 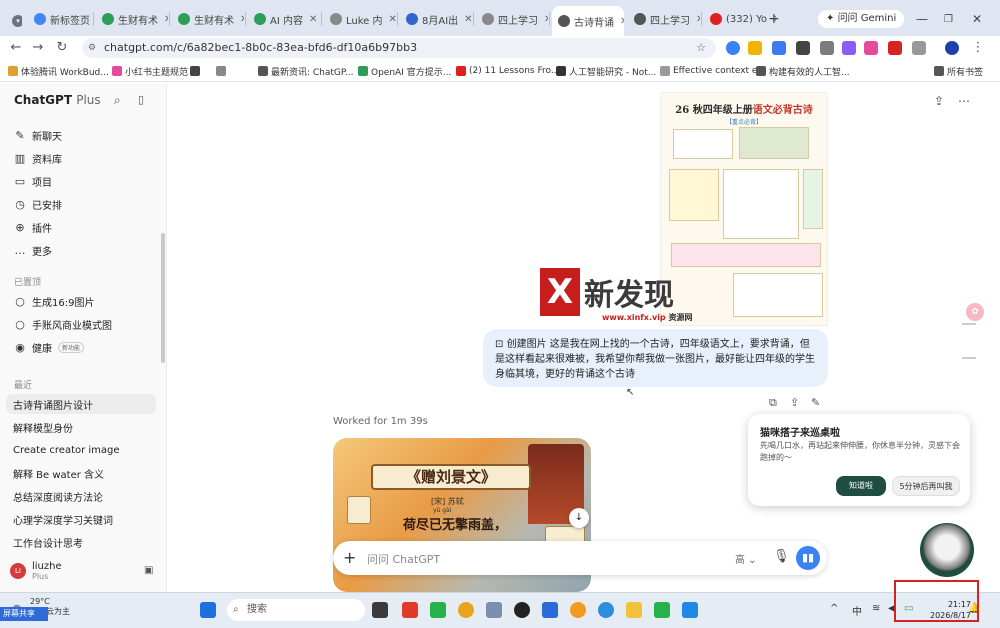 I want to click on microphone-icon: 🎙, so click(x=781, y=556).